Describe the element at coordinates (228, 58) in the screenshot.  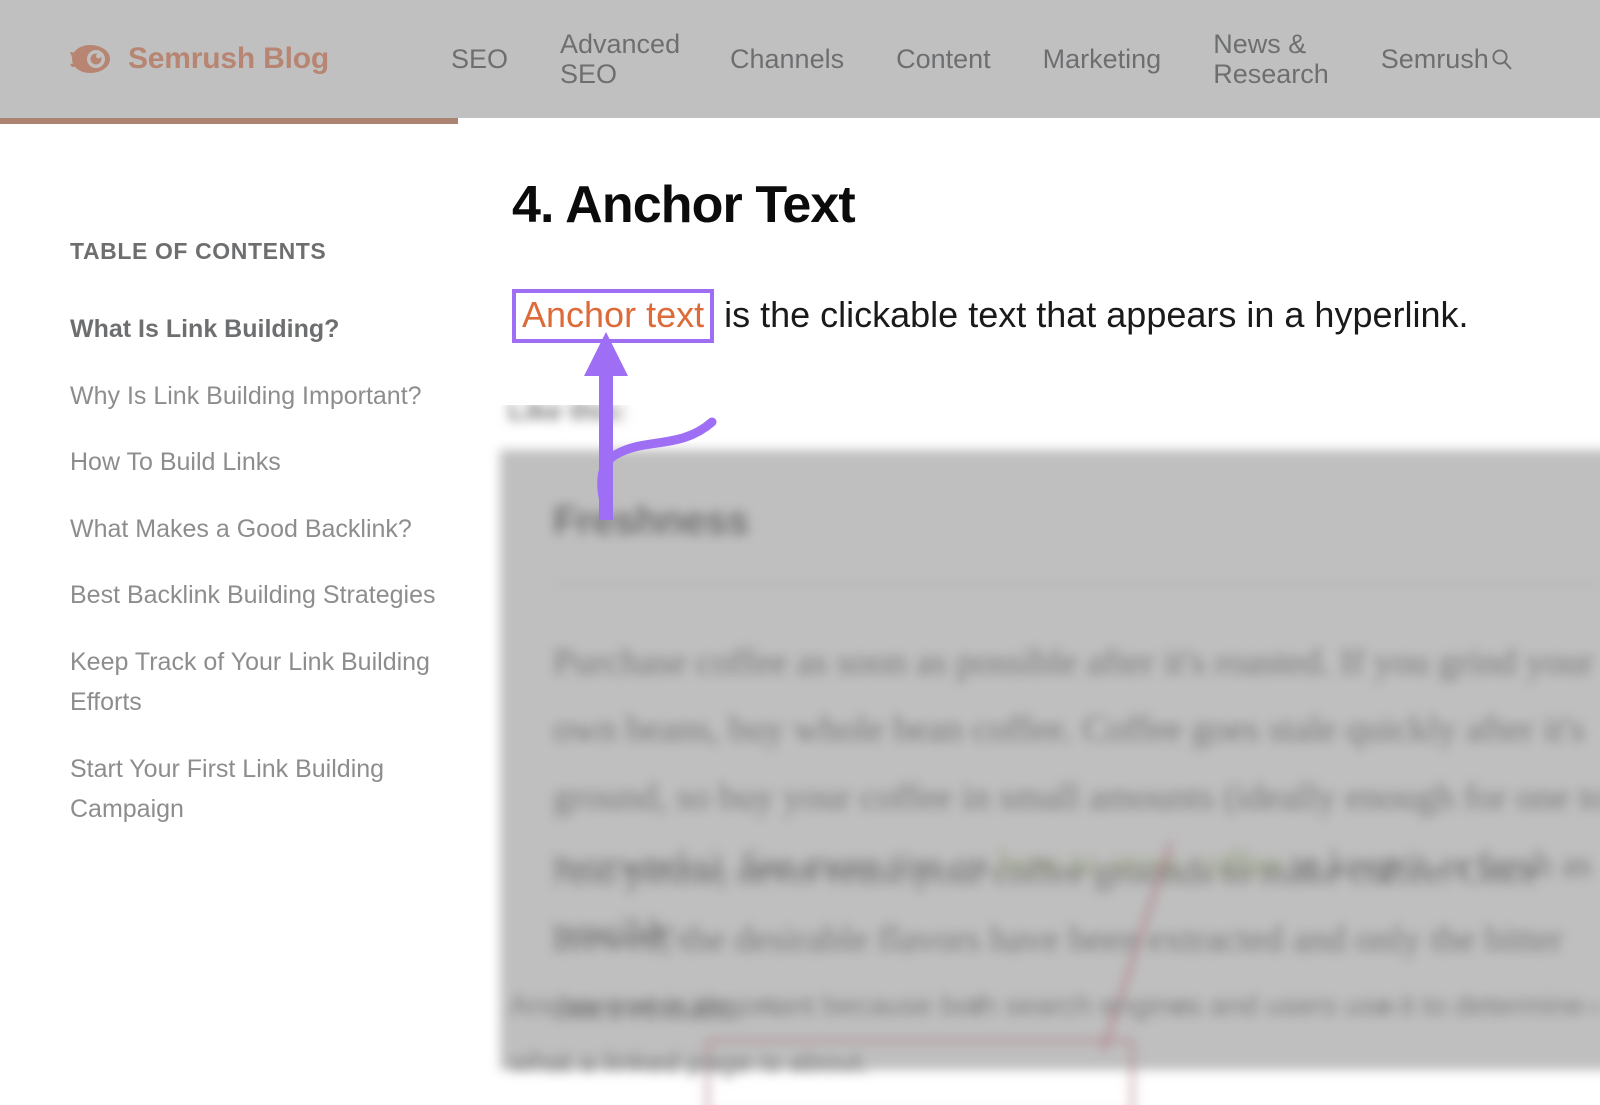
I see `brand-name: Semrush Blog` at that location.